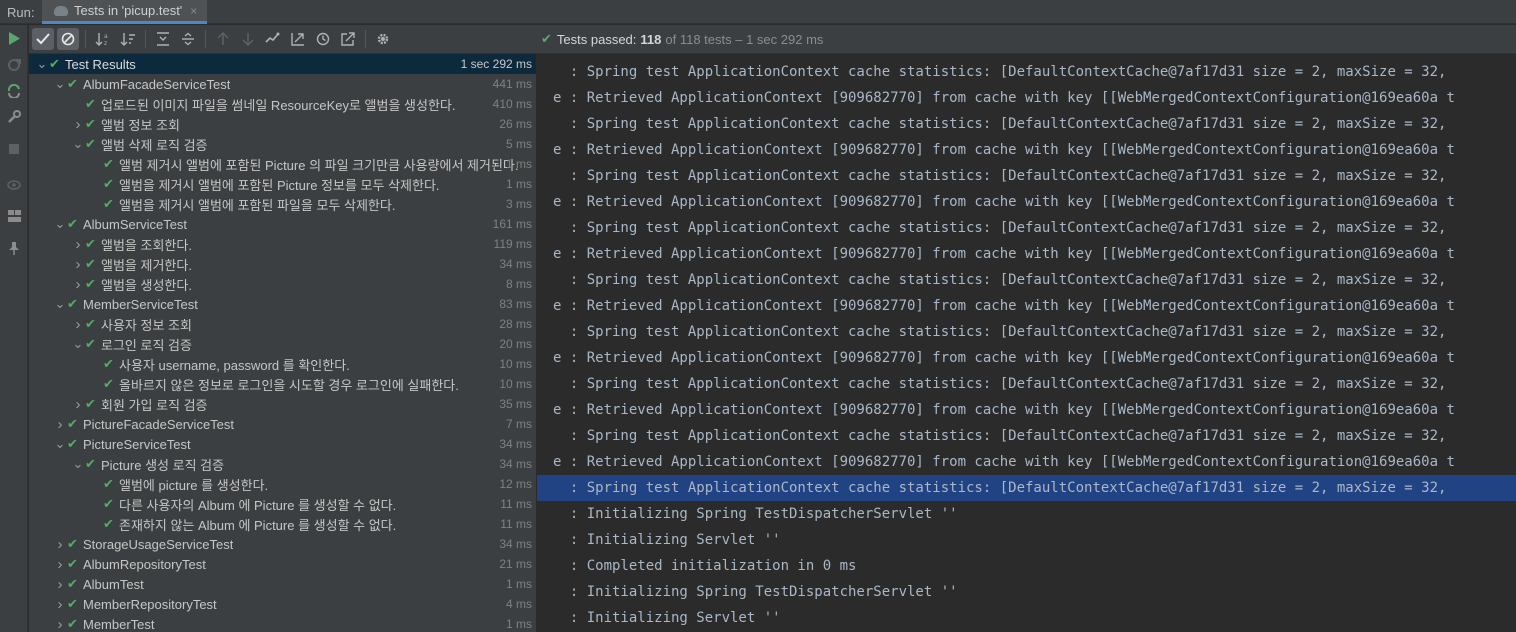  What do you see at coordinates (43, 39) in the screenshot?
I see `show-passed-icon` at bounding box center [43, 39].